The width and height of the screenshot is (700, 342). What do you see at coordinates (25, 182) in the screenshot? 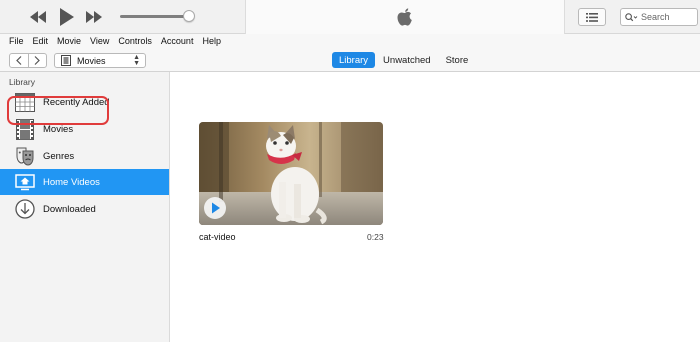
I see `home-video-icon` at bounding box center [25, 182].